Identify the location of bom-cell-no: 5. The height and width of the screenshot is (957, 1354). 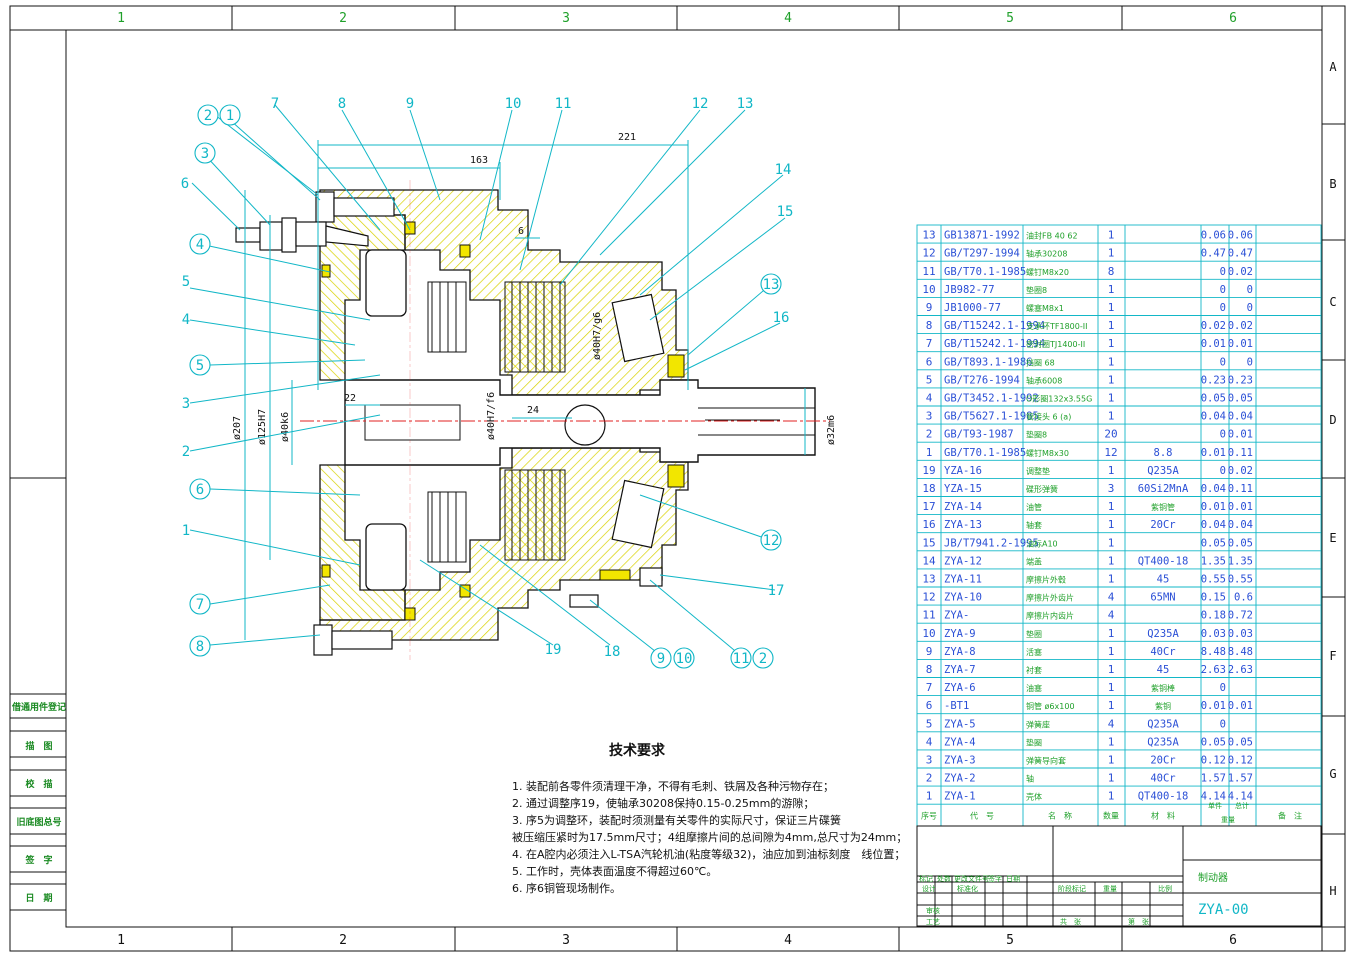
(929, 723).